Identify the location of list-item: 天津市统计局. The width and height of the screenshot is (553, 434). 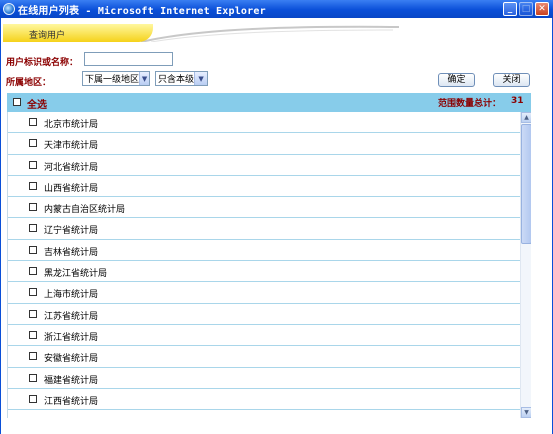
(264, 144).